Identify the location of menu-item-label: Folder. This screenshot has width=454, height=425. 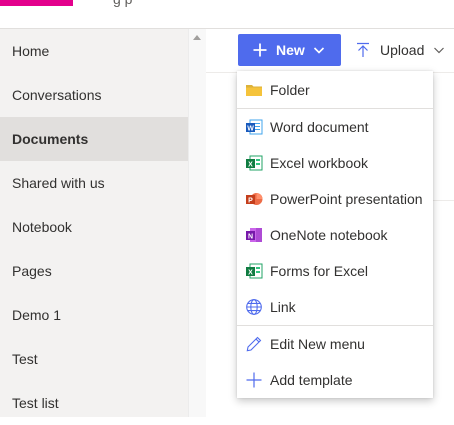
(290, 90).